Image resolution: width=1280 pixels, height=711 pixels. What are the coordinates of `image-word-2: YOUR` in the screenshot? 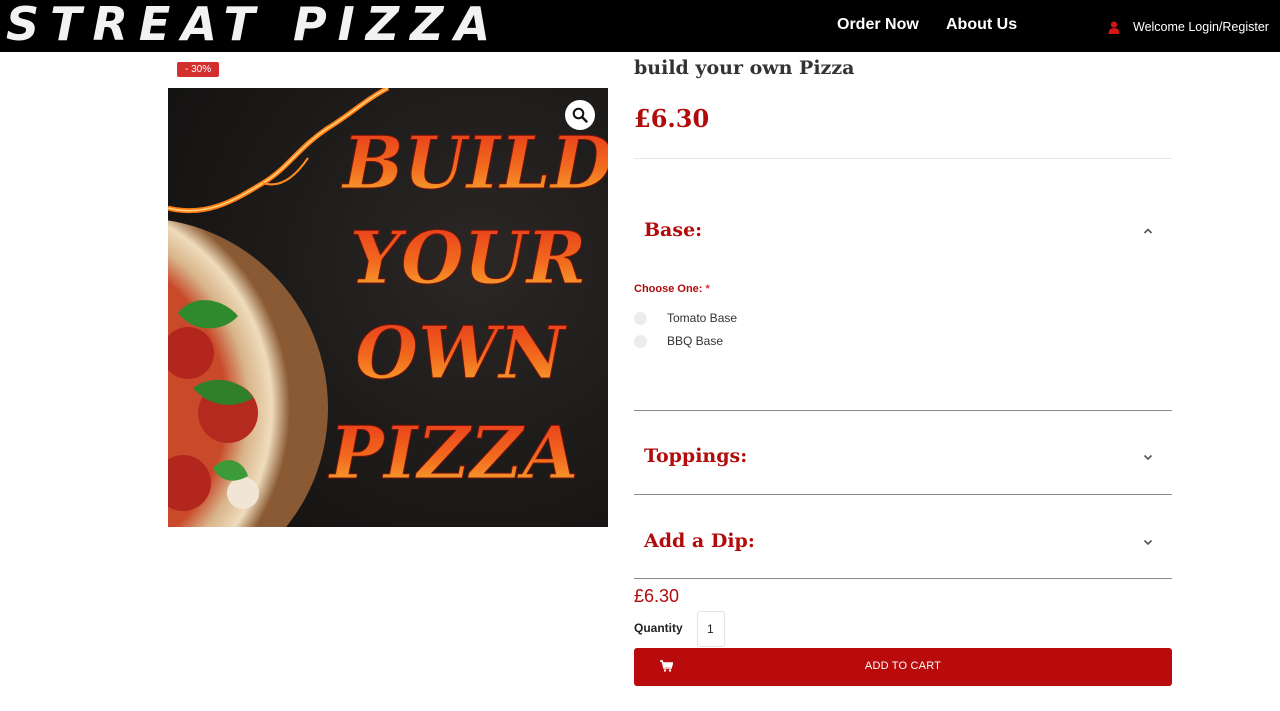 It's located at (468, 257).